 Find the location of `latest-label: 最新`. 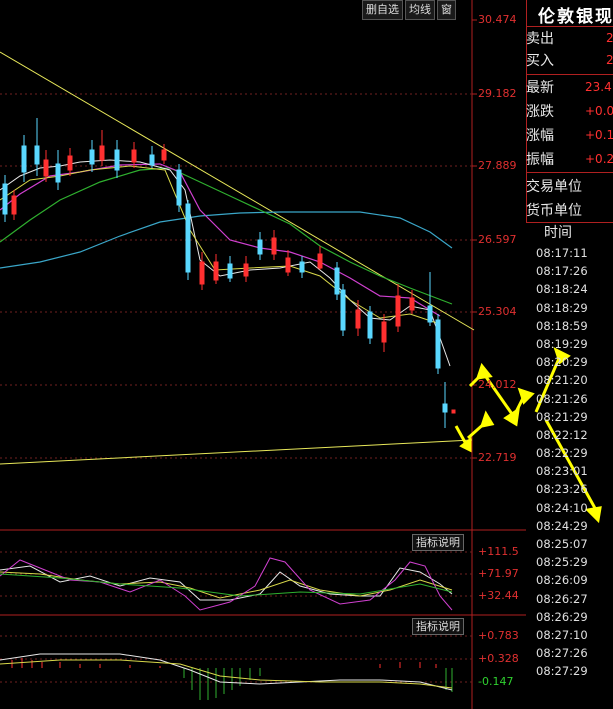

latest-label: 最新 is located at coordinates (540, 88).